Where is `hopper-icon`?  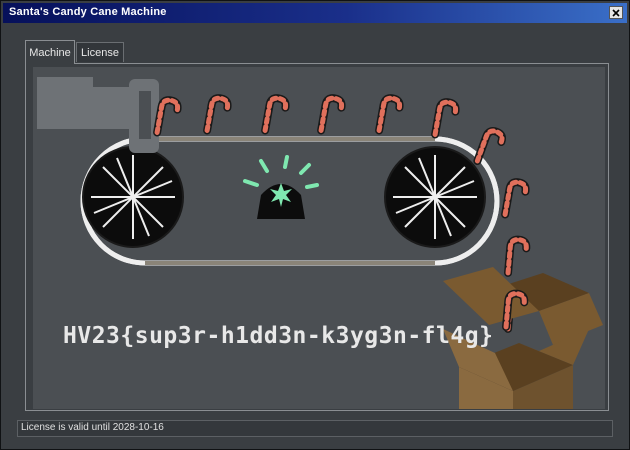
hopper-icon is located at coordinates (98, 115).